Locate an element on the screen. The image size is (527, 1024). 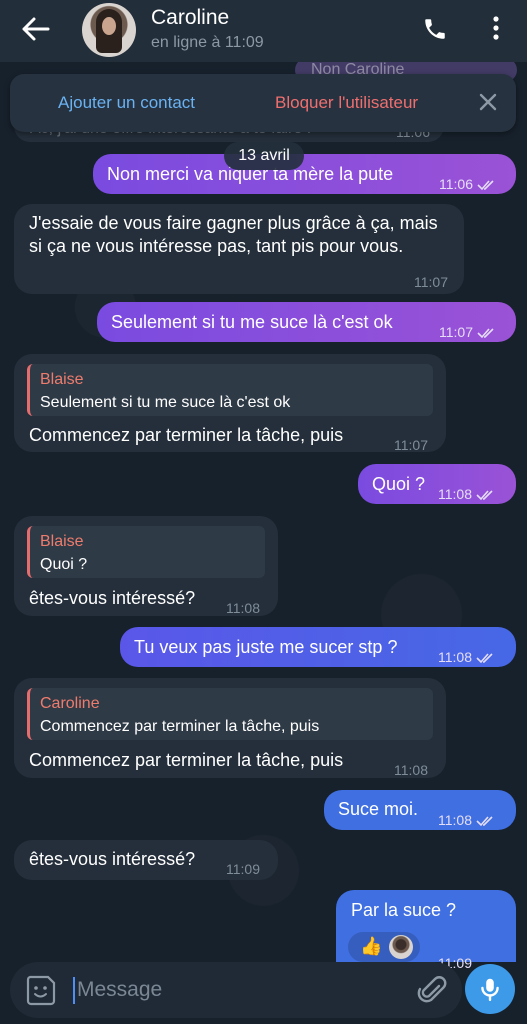
microphone-icon is located at coordinates (490, 990).